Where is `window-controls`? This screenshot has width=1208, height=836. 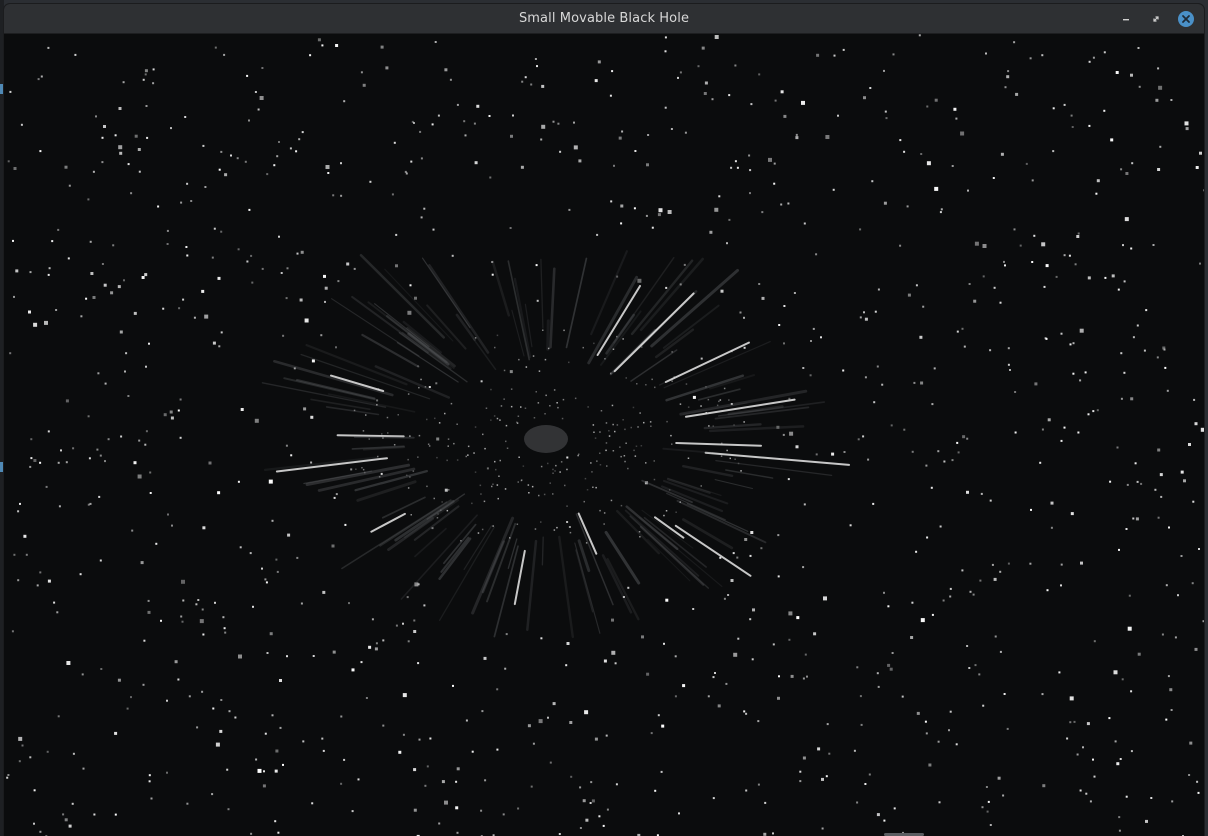
window-controls is located at coordinates (1156, 19).